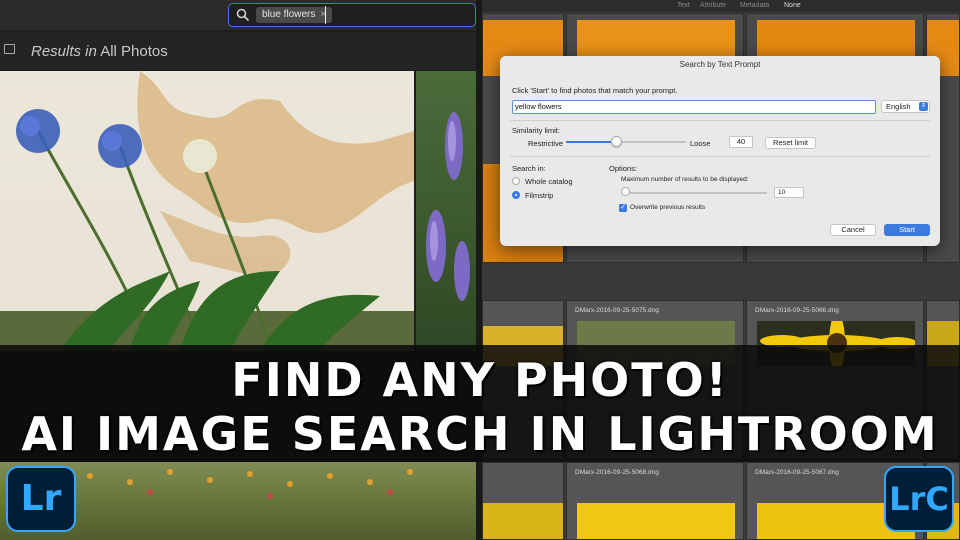 The height and width of the screenshot is (540, 960). Describe the element at coordinates (289, 14) in the screenshot. I see `search-term-label: blue flowers` at that location.